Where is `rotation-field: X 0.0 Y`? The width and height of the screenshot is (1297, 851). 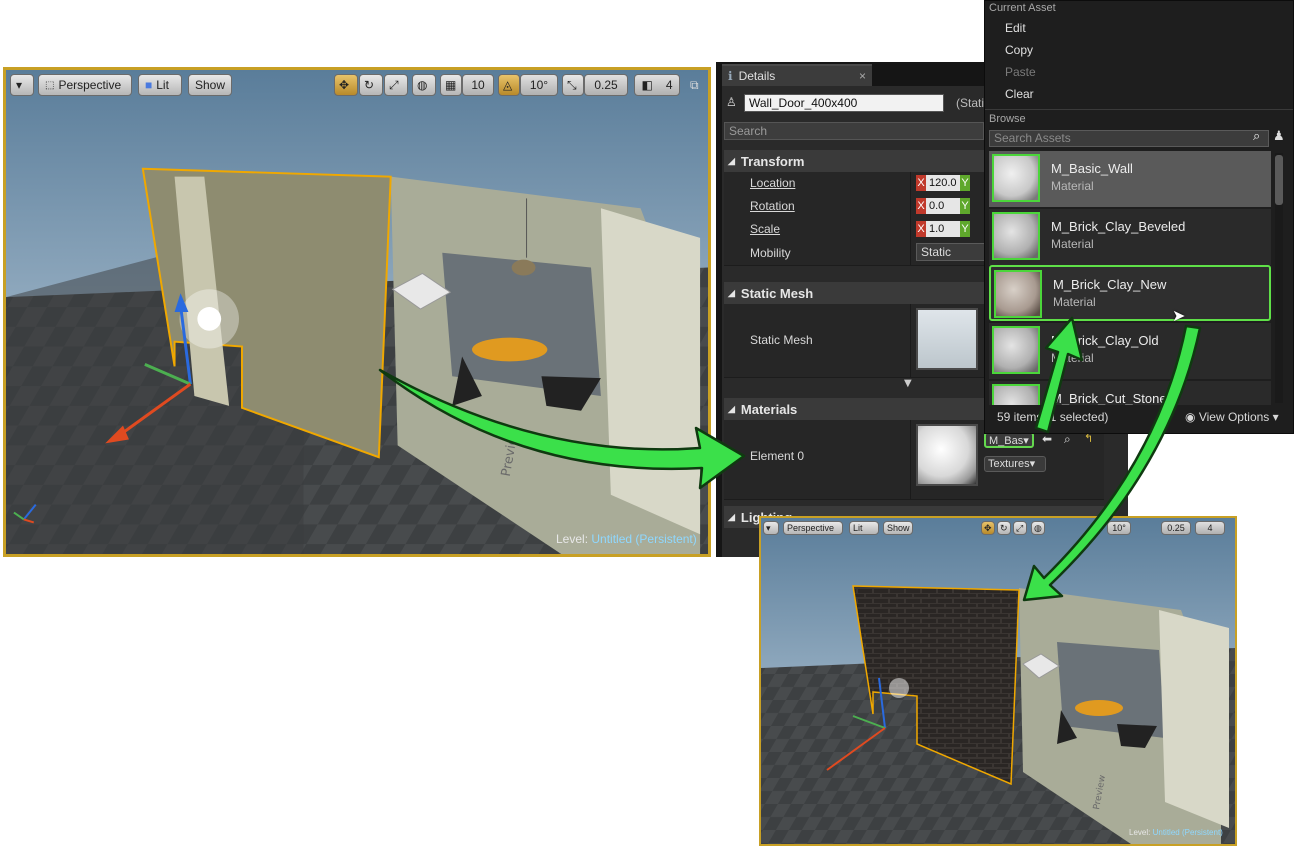
rotation-field: X 0.0 Y is located at coordinates (943, 206).